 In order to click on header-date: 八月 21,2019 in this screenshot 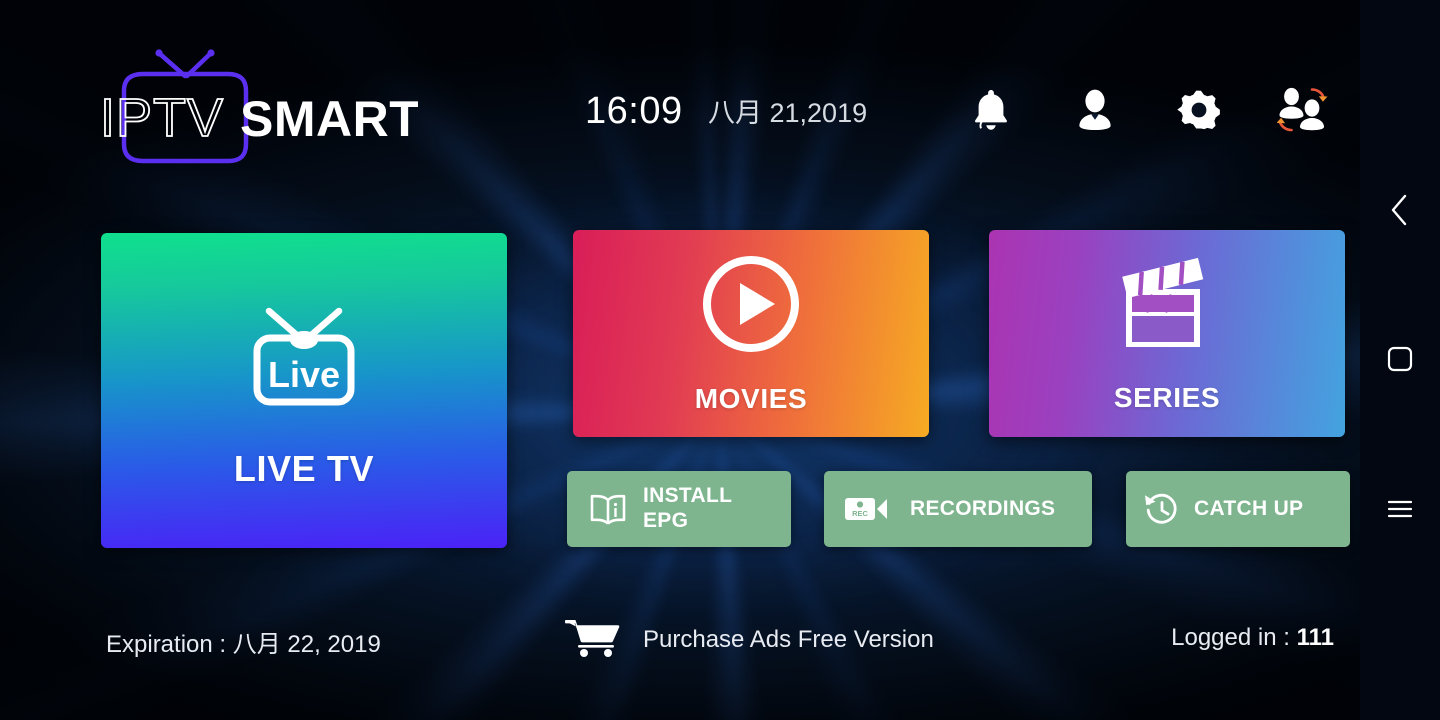, I will do `click(788, 113)`.